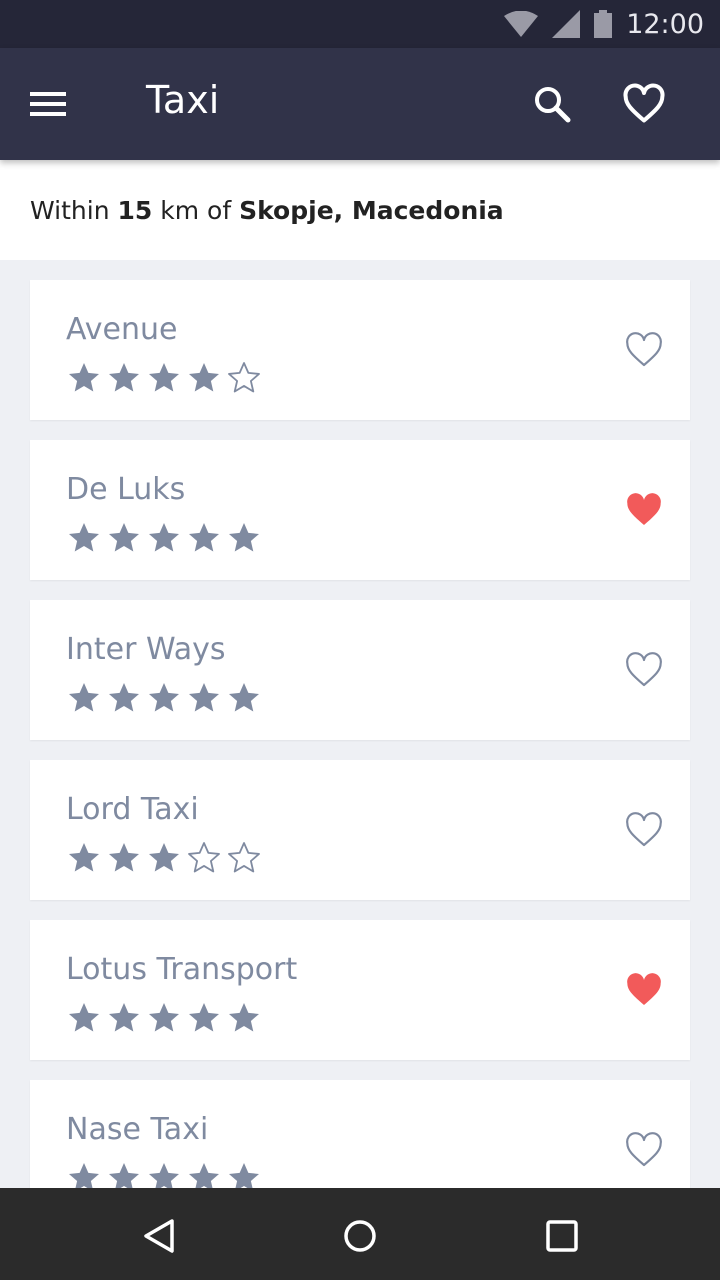 The height and width of the screenshot is (1280, 720). I want to click on app-bar: Taxi, so click(360, 104).